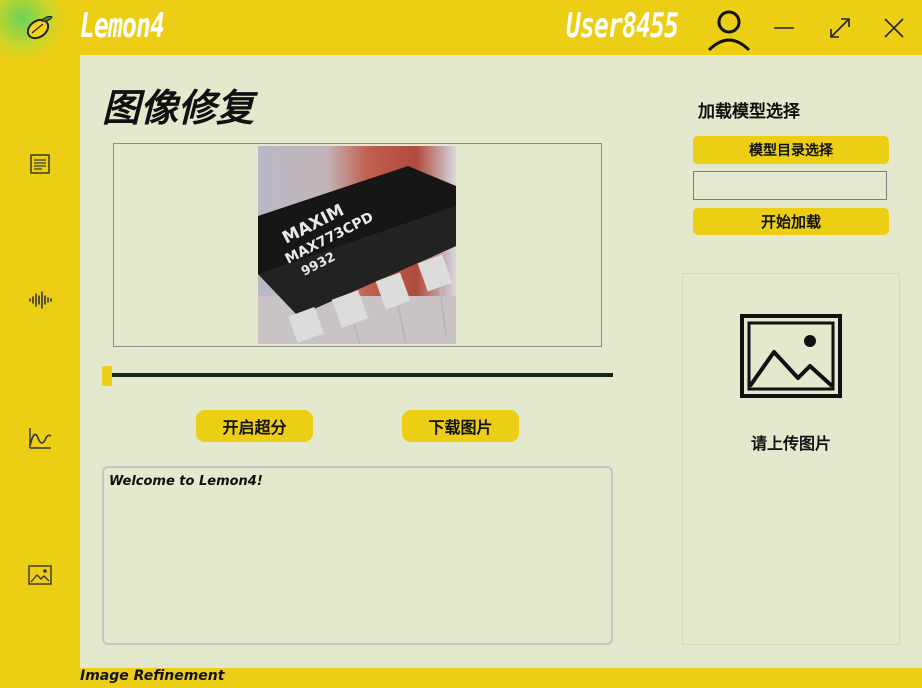 This screenshot has height=688, width=922. What do you see at coordinates (791, 221) in the screenshot?
I see `start-loading-button: 开始加载` at bounding box center [791, 221].